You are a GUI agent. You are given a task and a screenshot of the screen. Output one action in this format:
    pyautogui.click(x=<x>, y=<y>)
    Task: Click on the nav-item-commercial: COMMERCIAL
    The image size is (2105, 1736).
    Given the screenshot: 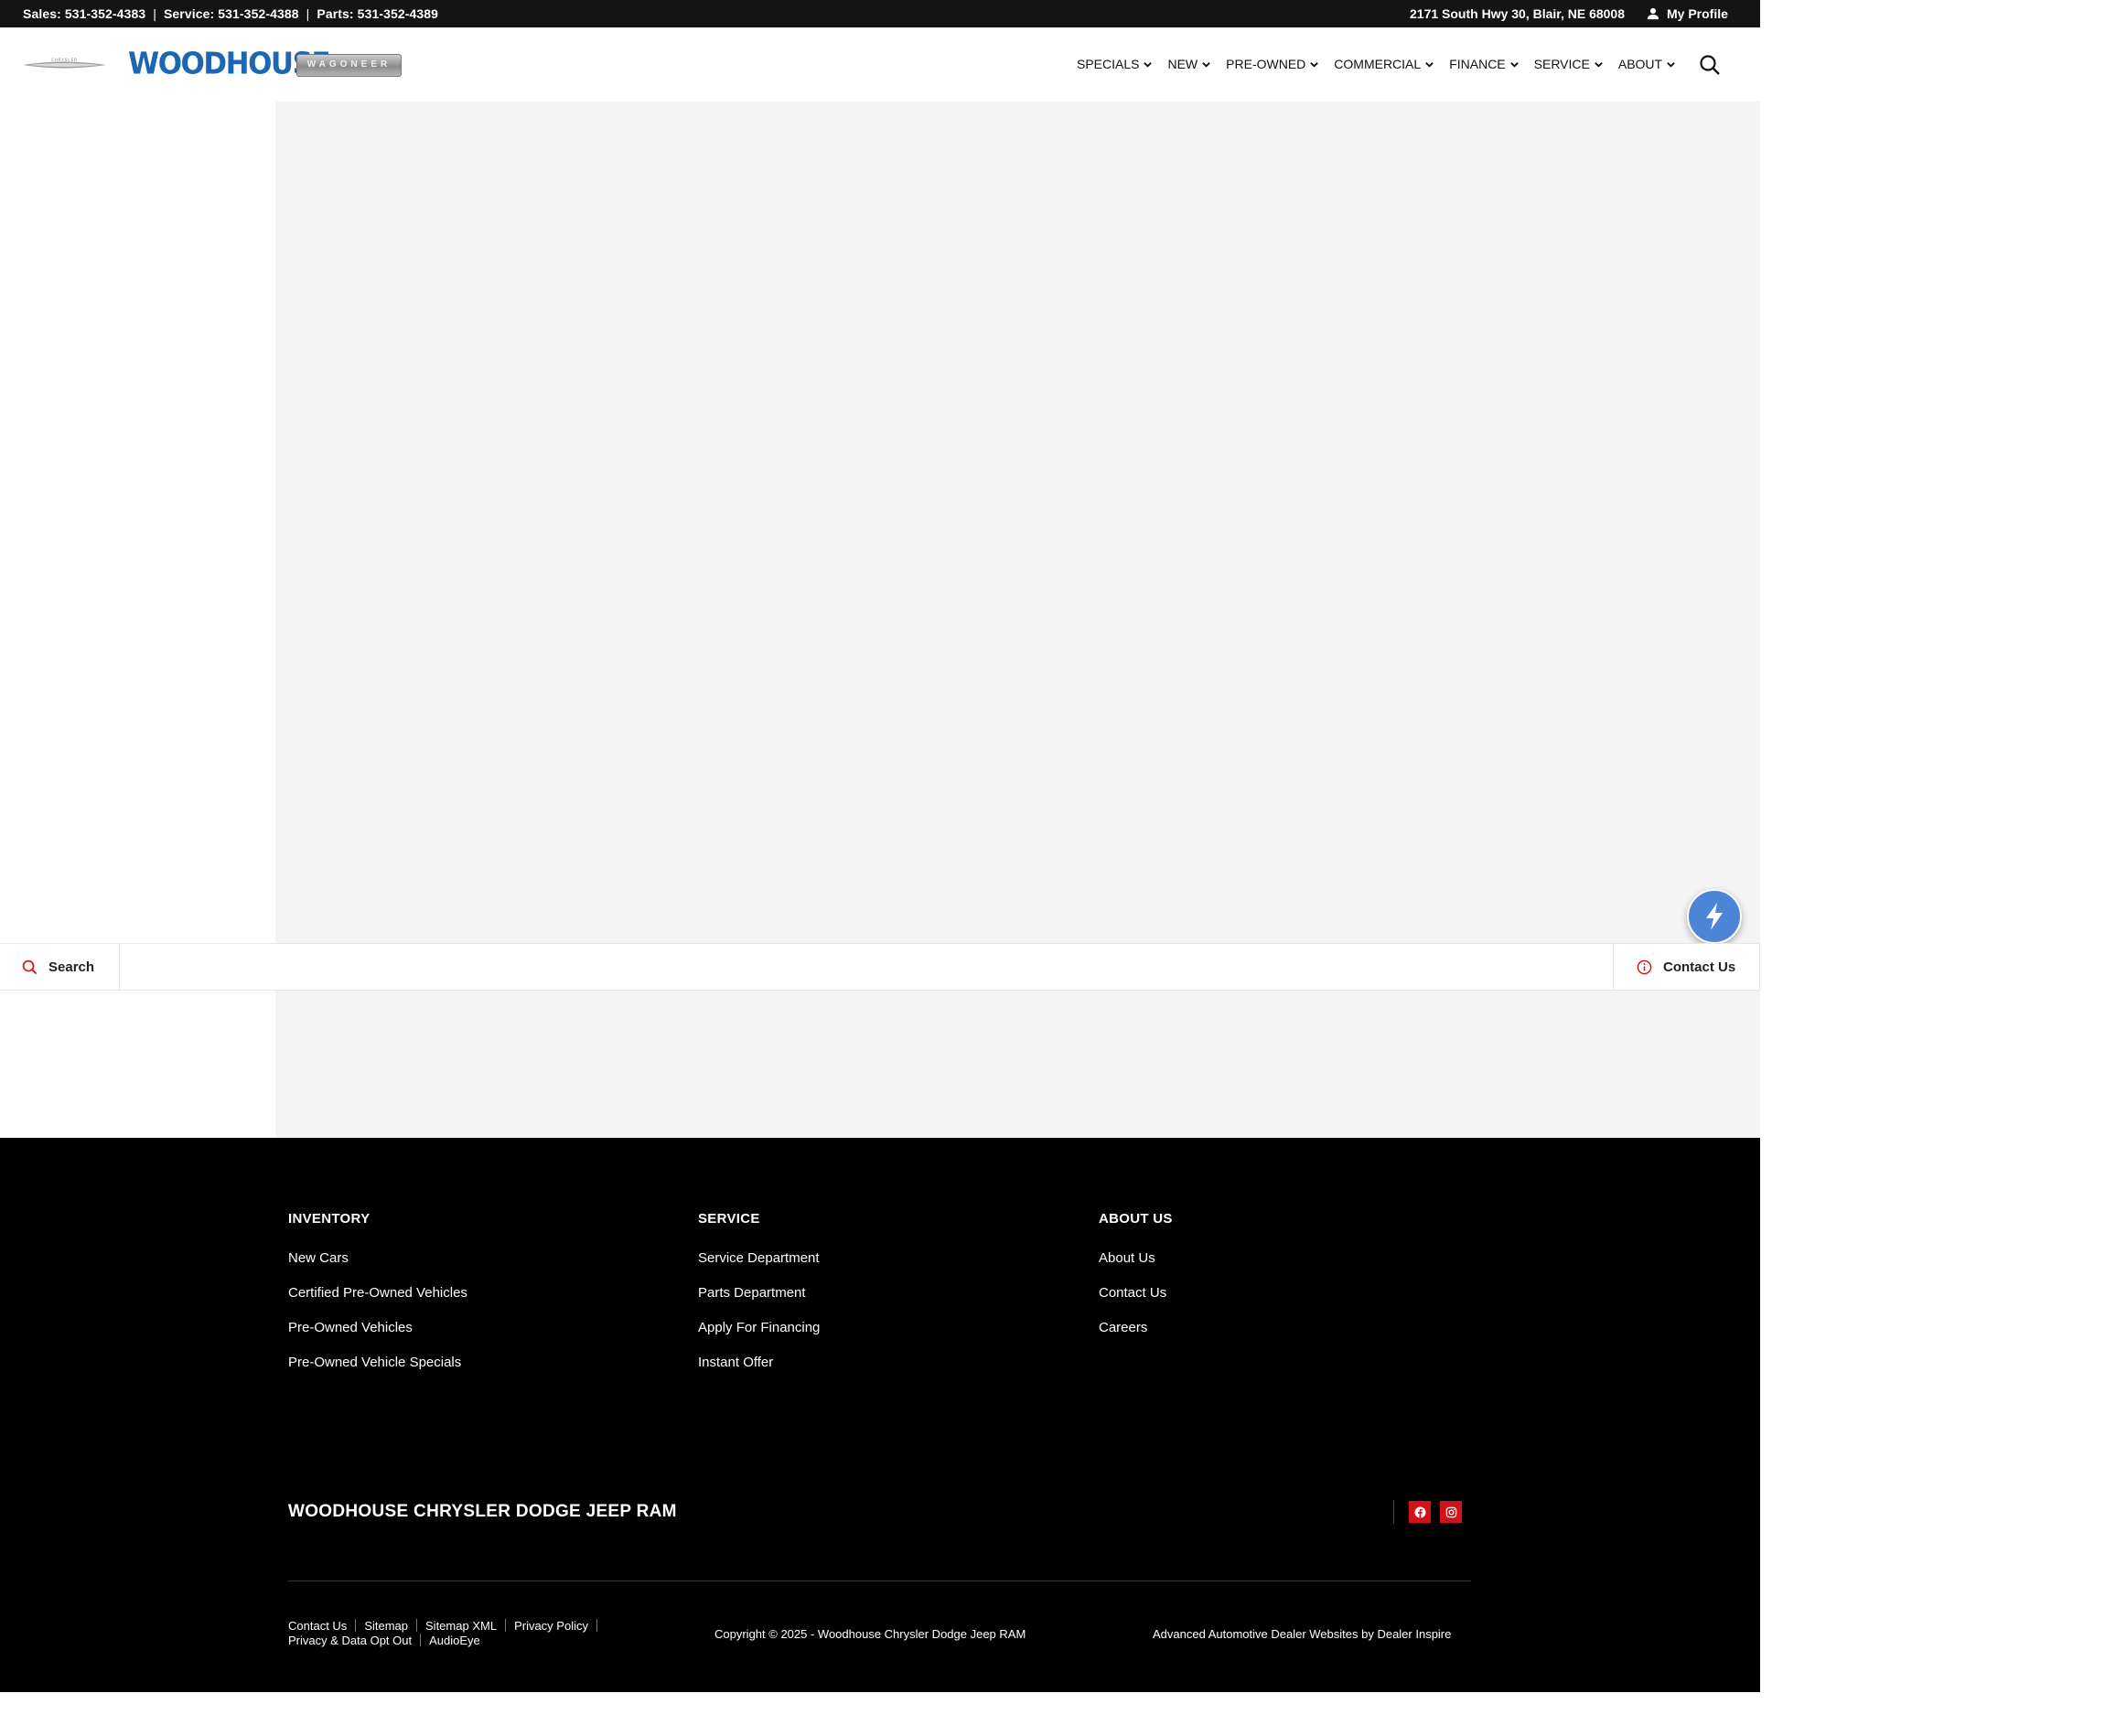 What is the action you would take?
    pyautogui.click(x=1384, y=64)
    